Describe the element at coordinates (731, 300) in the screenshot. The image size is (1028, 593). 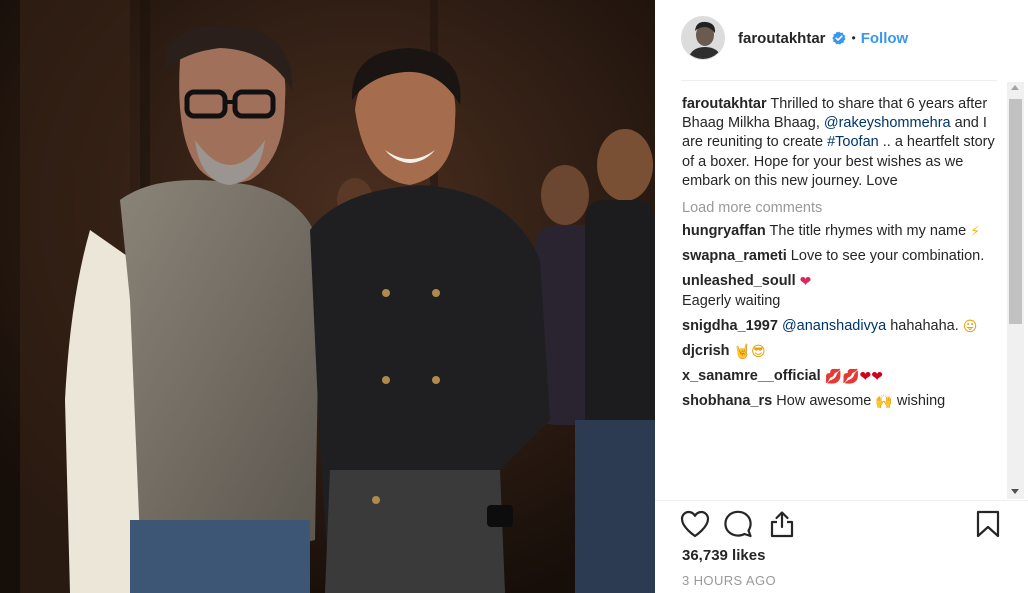
I see `comment-text-after: Eagerly waiting` at that location.